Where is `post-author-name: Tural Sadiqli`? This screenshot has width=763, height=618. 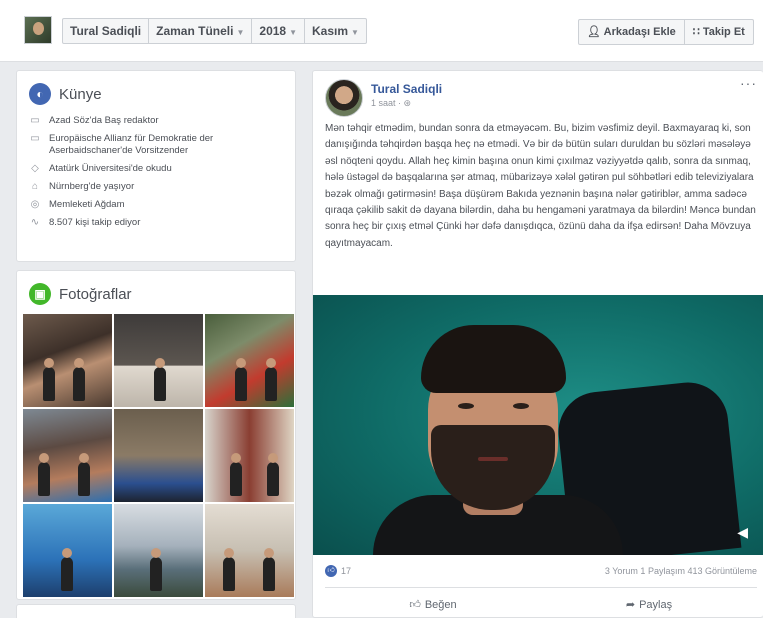
post-author-name: Tural Sadiqli is located at coordinates (406, 89).